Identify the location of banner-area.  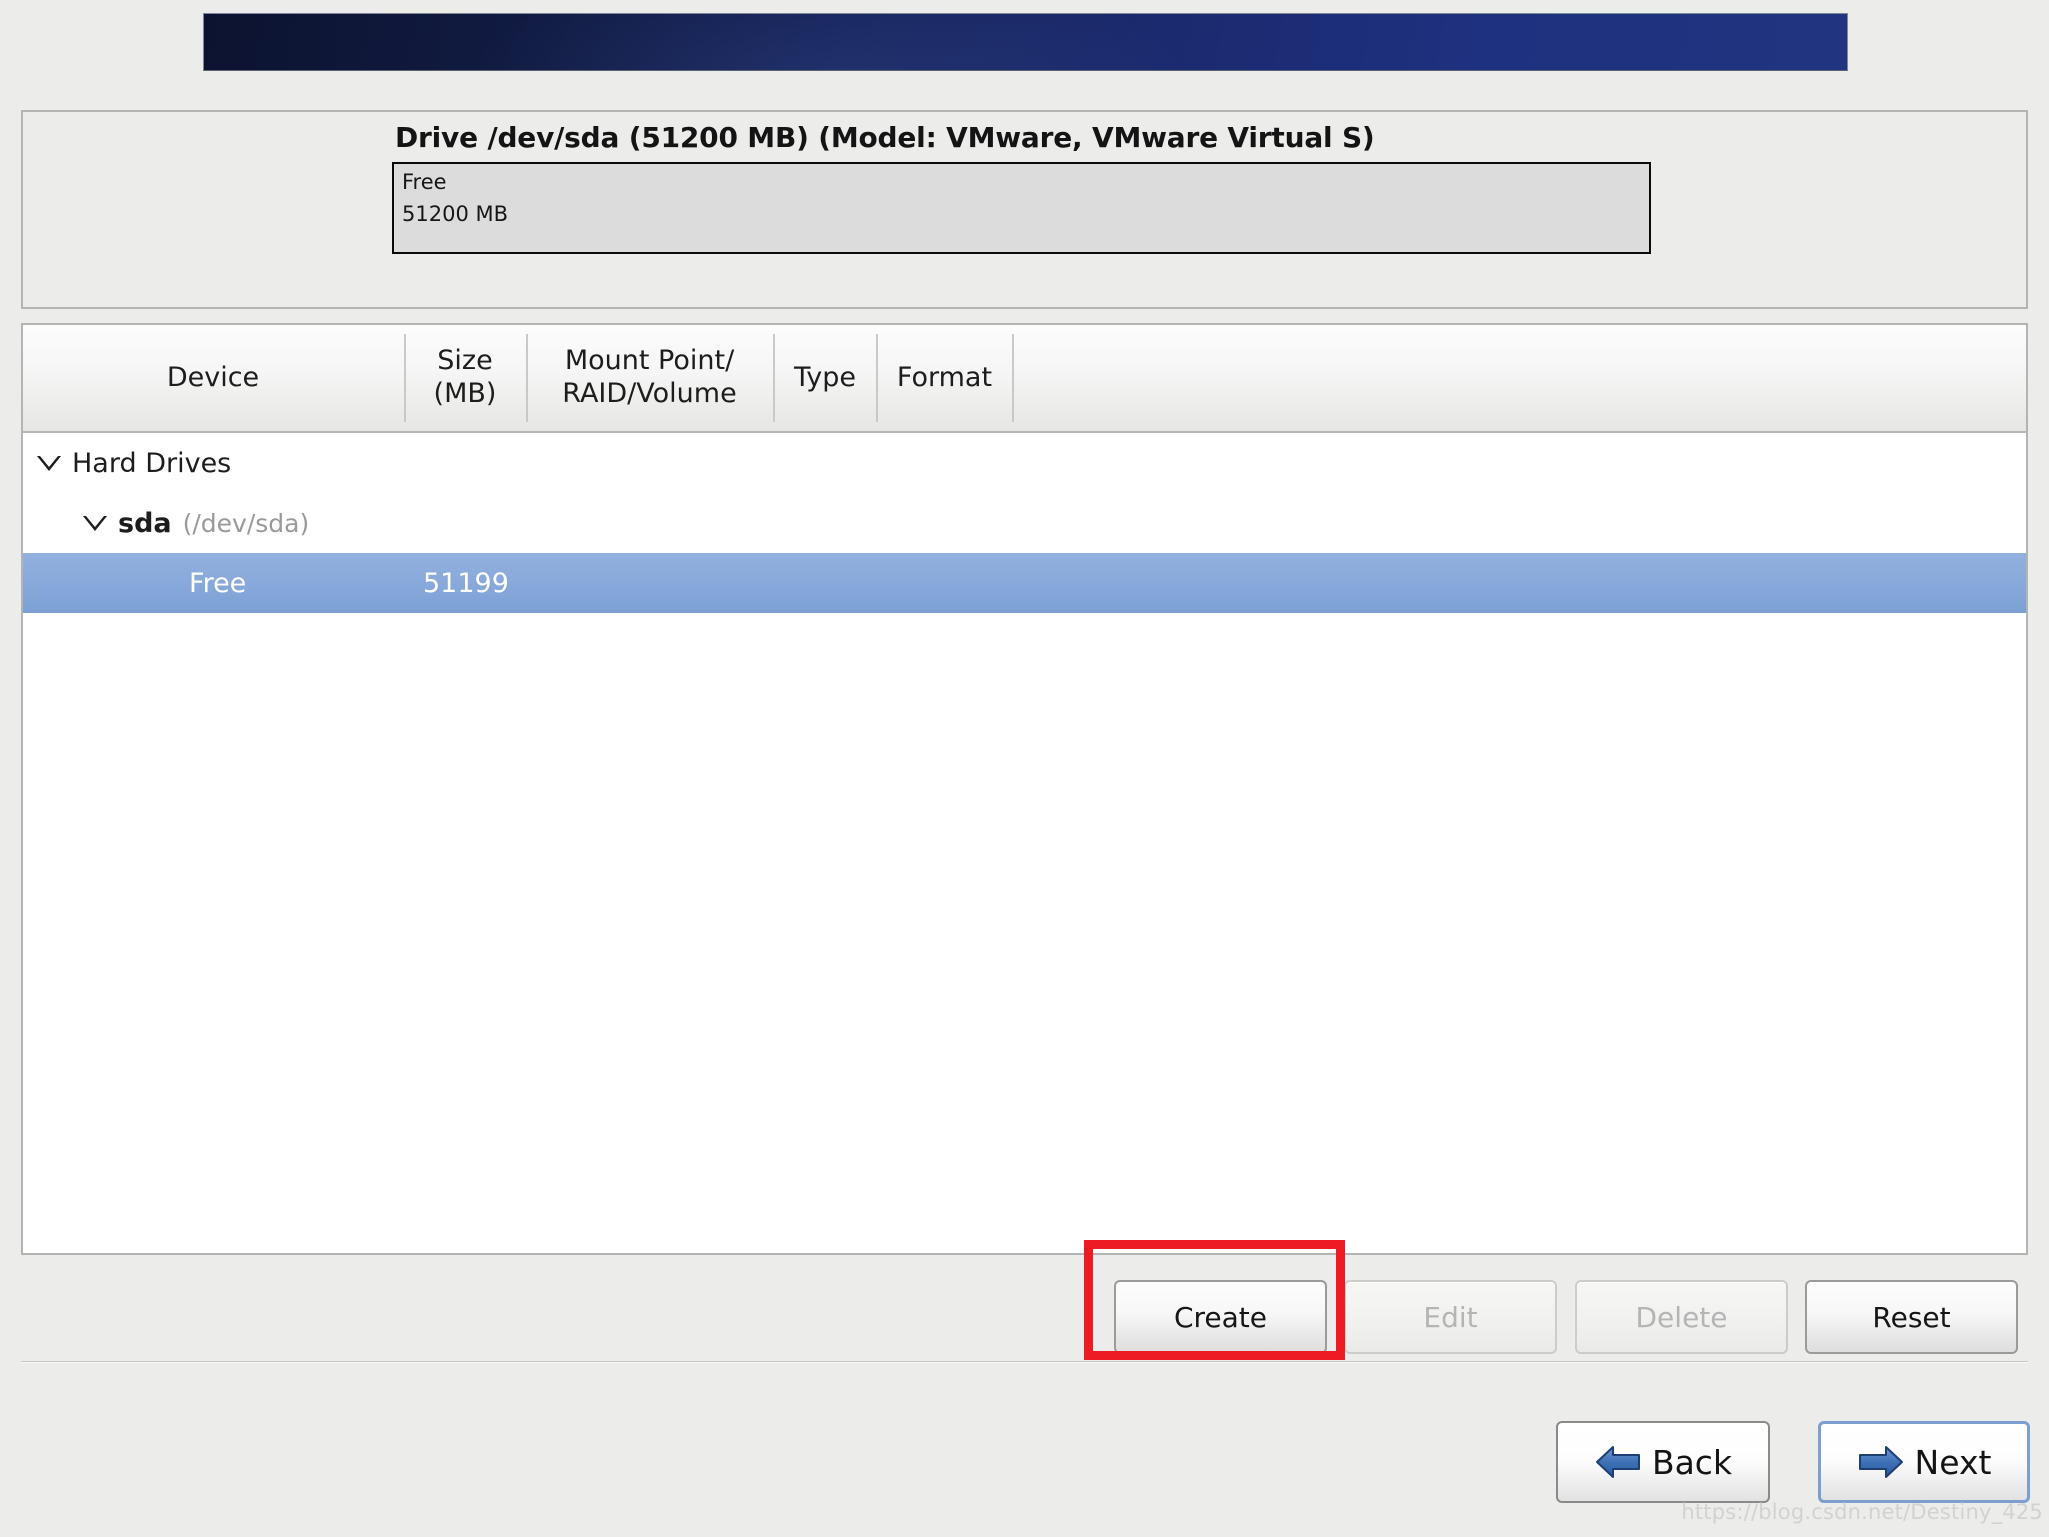
(1024, 39).